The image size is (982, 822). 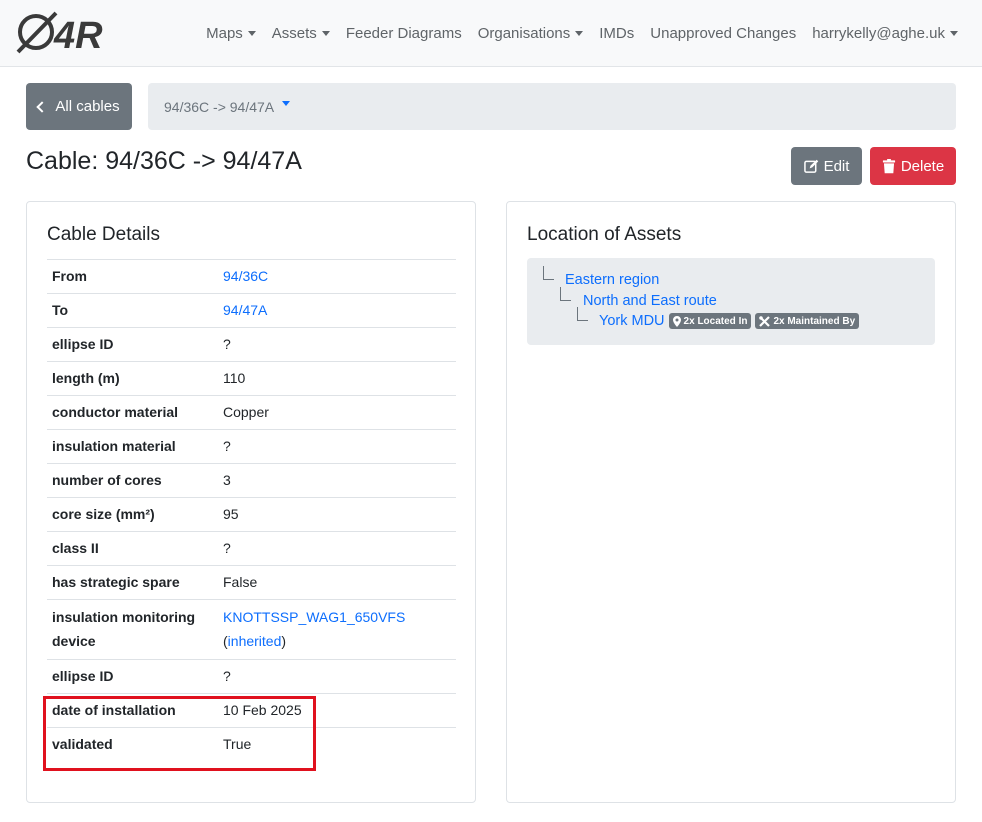 What do you see at coordinates (836, 166) in the screenshot?
I see `edit-label: Edit` at bounding box center [836, 166].